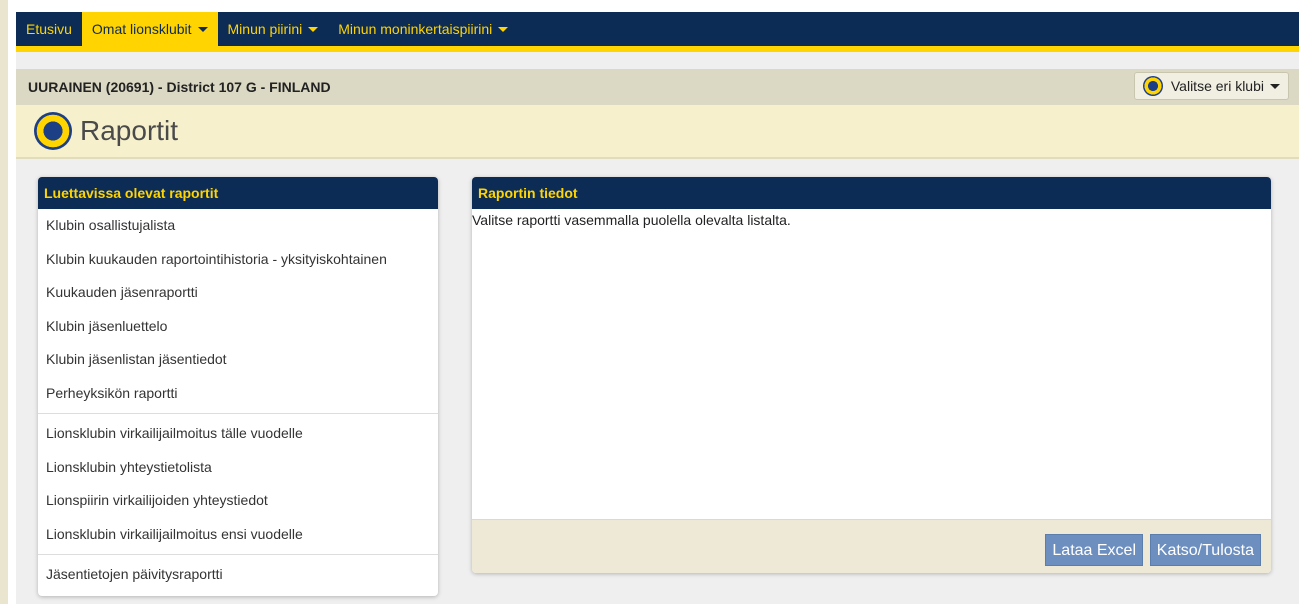 This screenshot has width=1299, height=604. What do you see at coordinates (871, 546) in the screenshot?
I see `report-details-footer: Lataa Excel Katso/Tulosta` at bounding box center [871, 546].